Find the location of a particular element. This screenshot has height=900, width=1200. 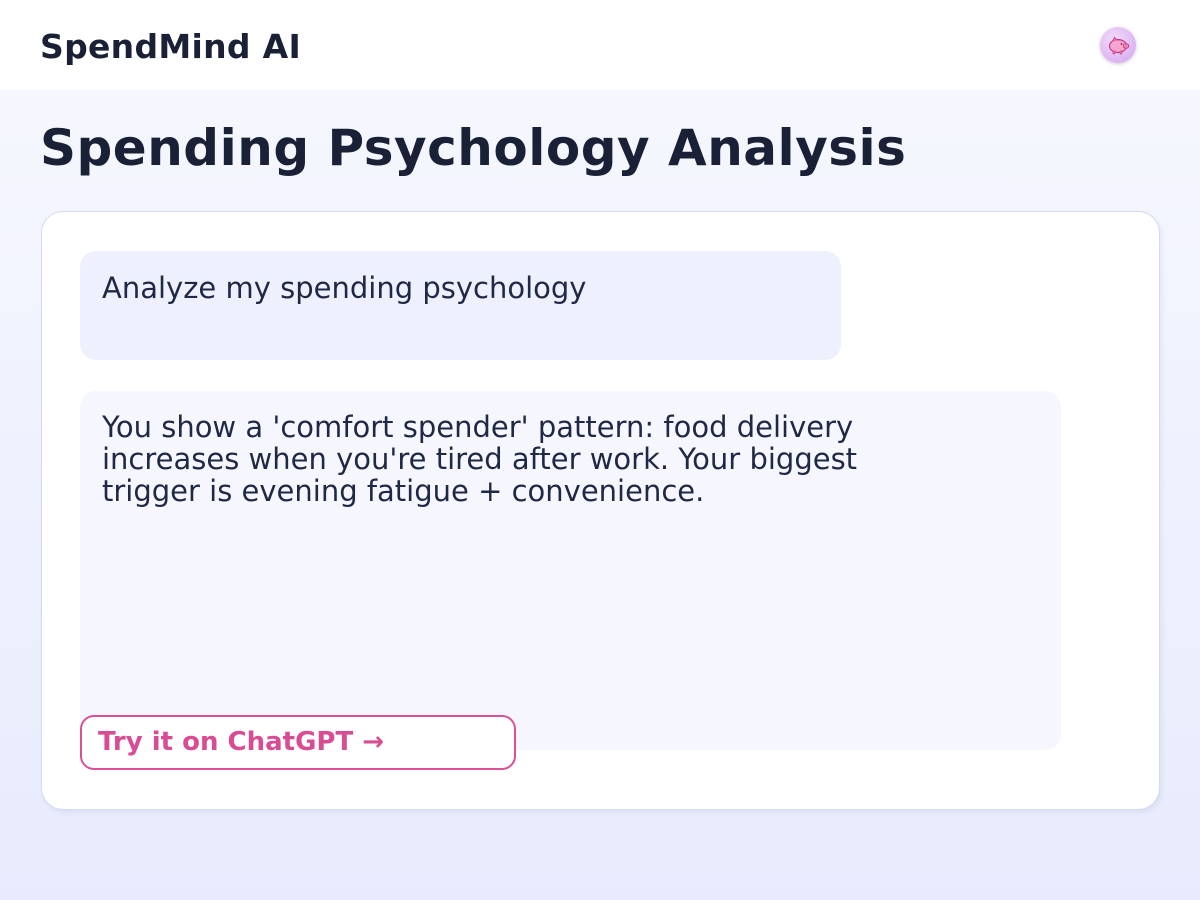

try-chatgpt-button: Try it on ChatGPT → is located at coordinates (298, 742).